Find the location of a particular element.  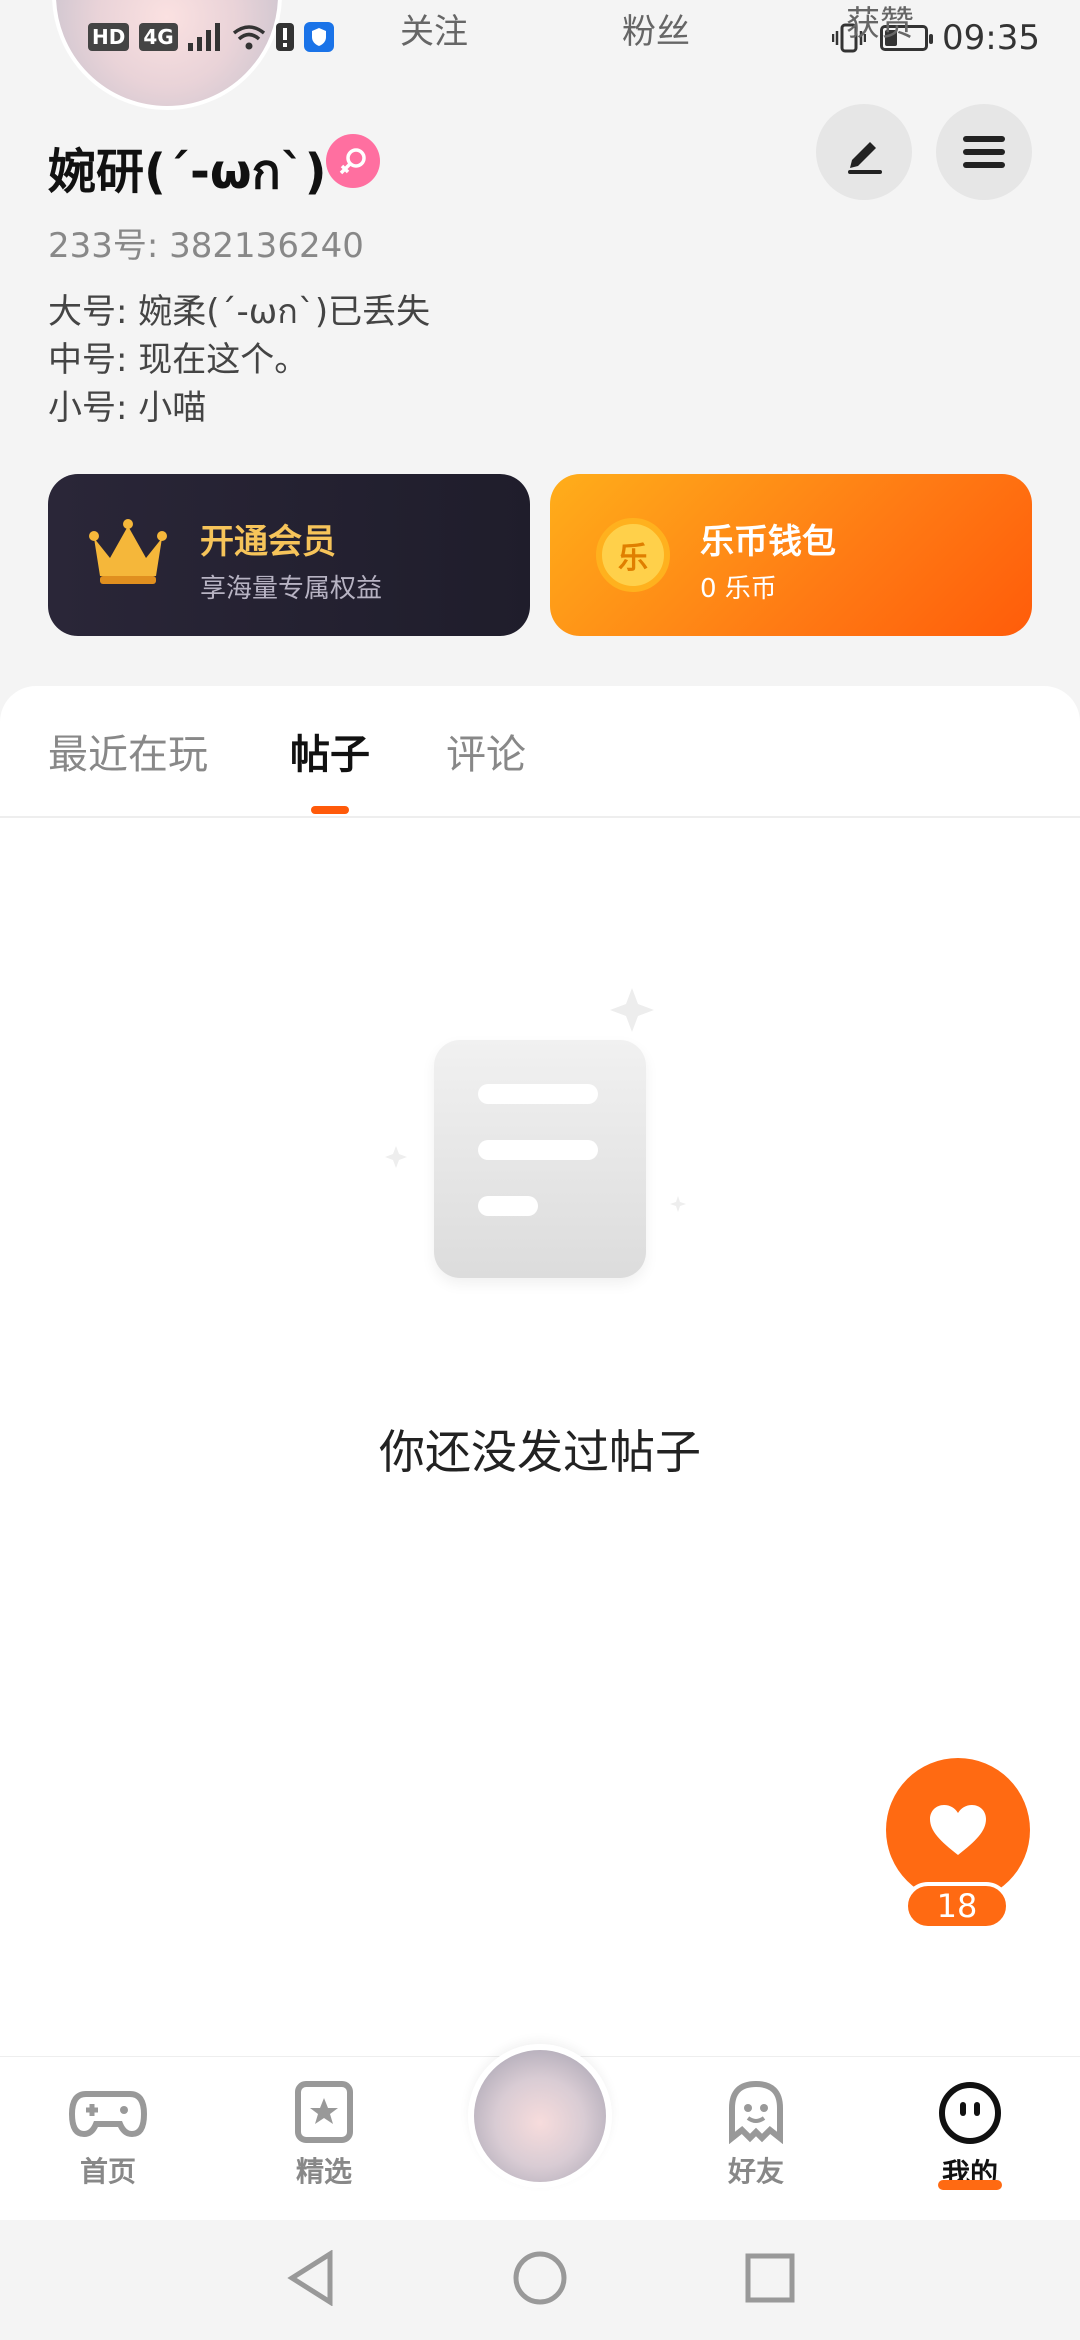

tab-recent-play: 最近在玩 is located at coordinates (128, 751).